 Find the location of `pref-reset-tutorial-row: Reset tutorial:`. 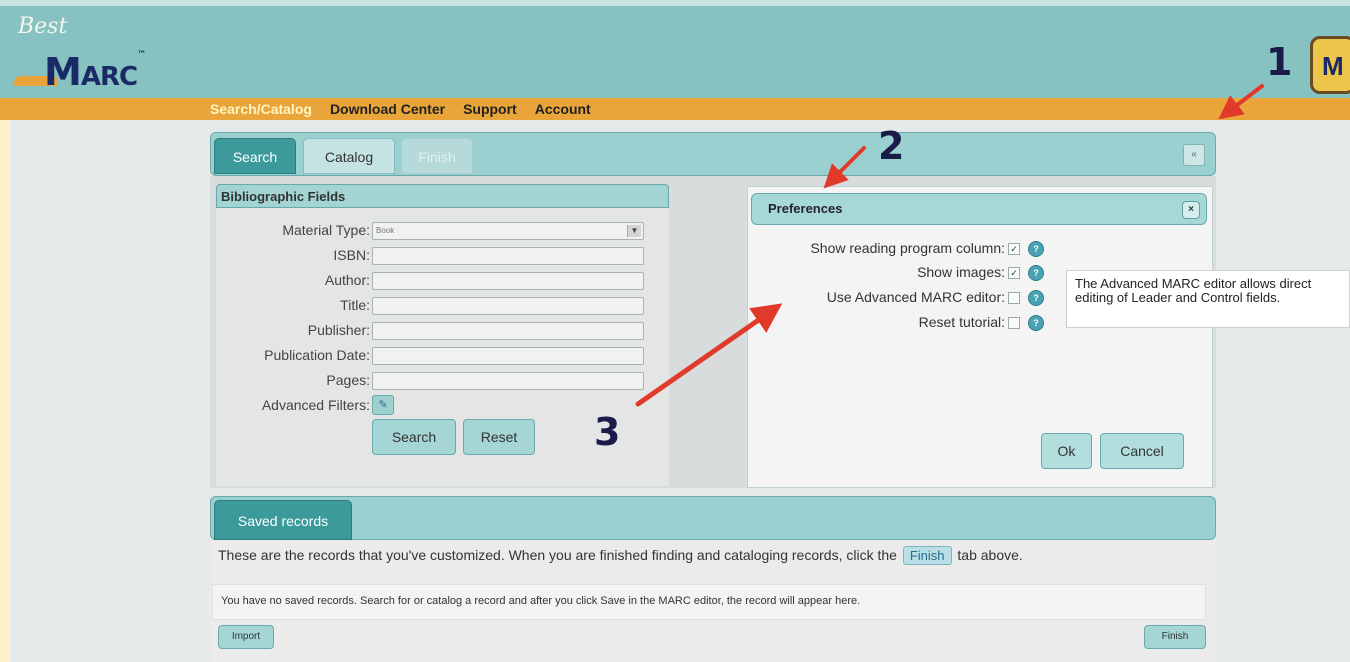

pref-reset-tutorial-row: Reset tutorial: is located at coordinates (882, 323).